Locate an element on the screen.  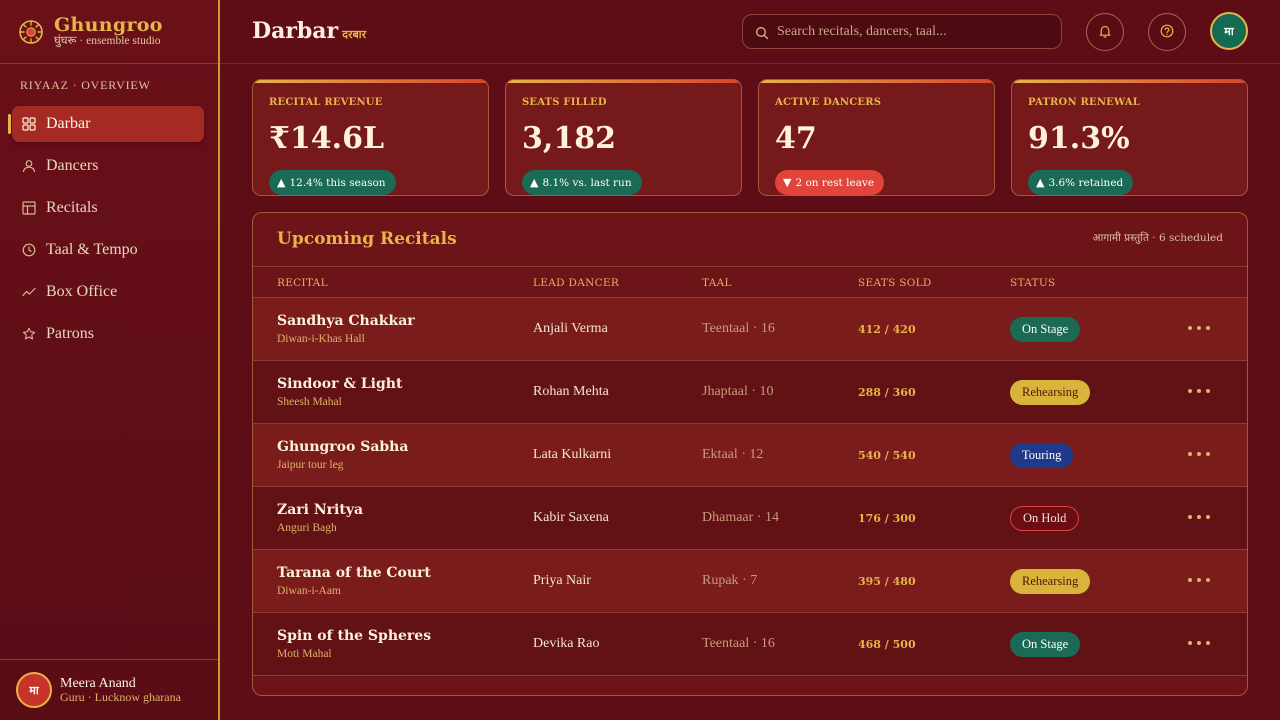
sidebar-item-darbar: Darbar is located at coordinates (106, 124).